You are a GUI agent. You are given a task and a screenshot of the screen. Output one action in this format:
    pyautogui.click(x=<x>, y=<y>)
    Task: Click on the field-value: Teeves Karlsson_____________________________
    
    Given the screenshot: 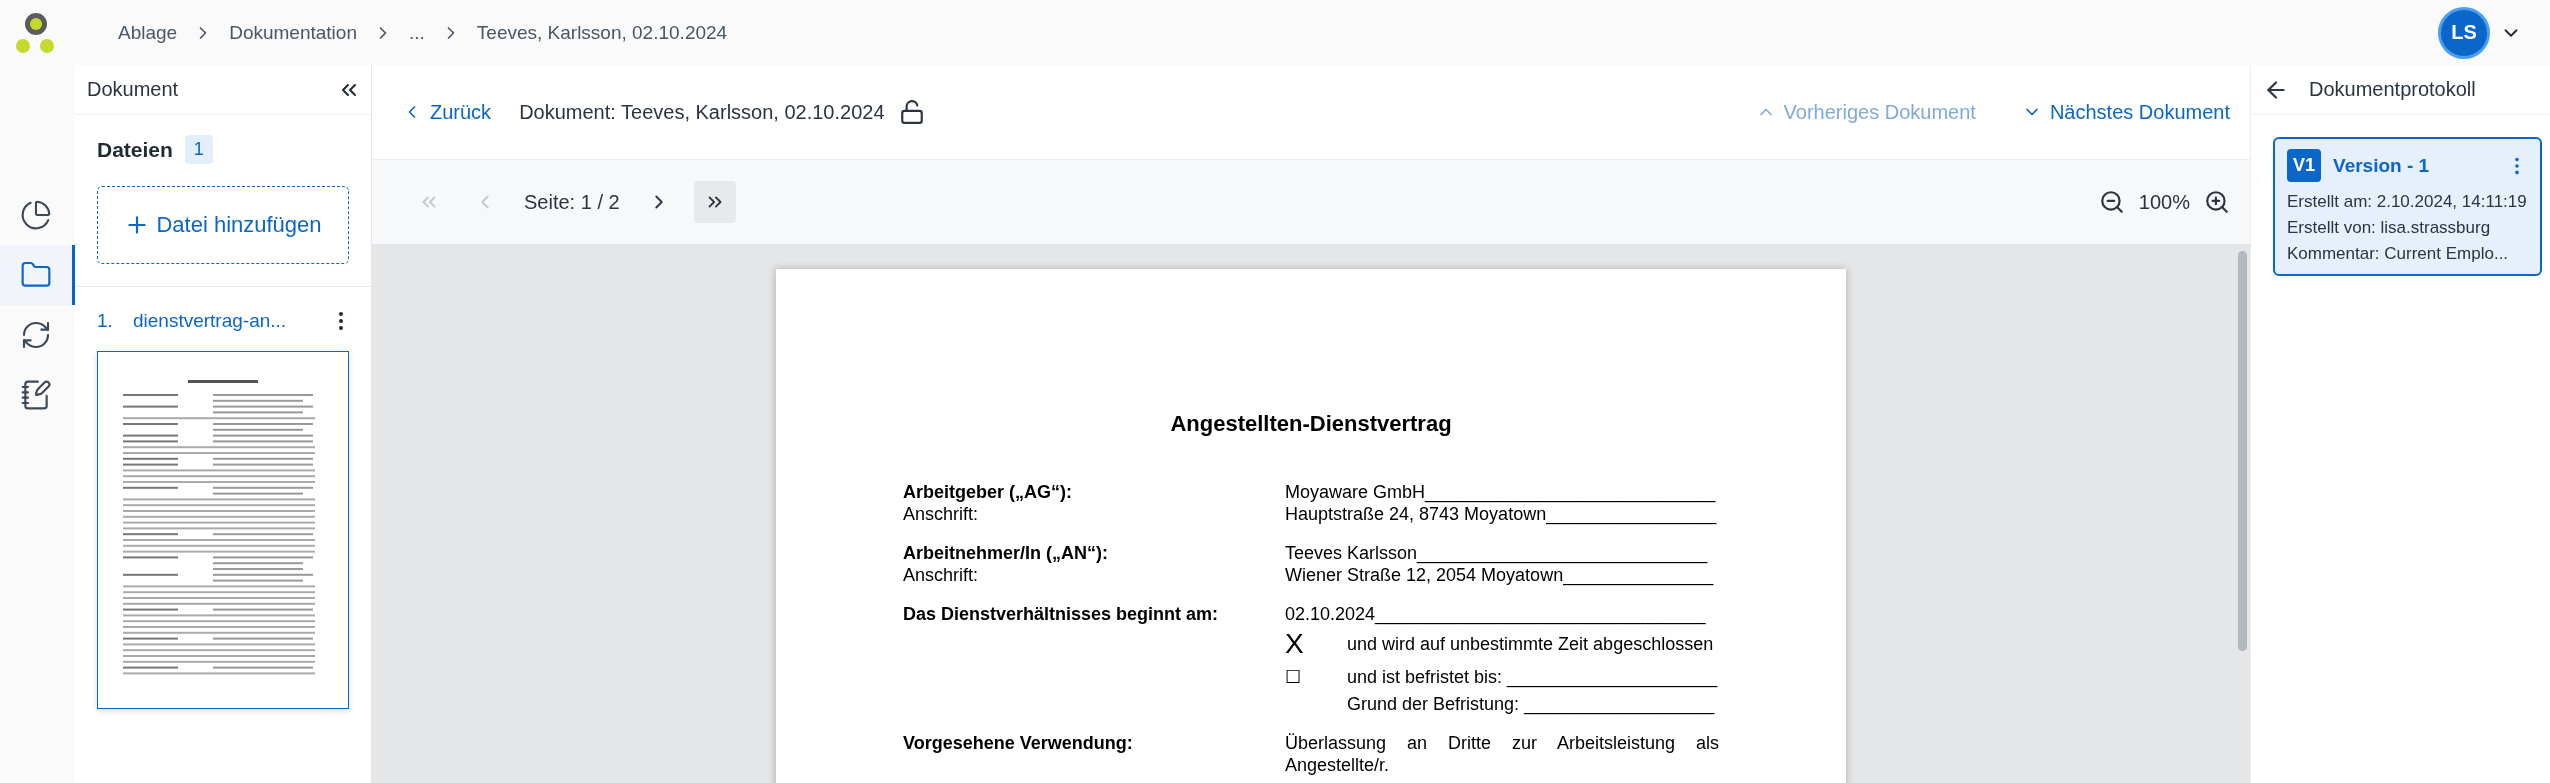 What is the action you would take?
    pyautogui.click(x=1497, y=553)
    